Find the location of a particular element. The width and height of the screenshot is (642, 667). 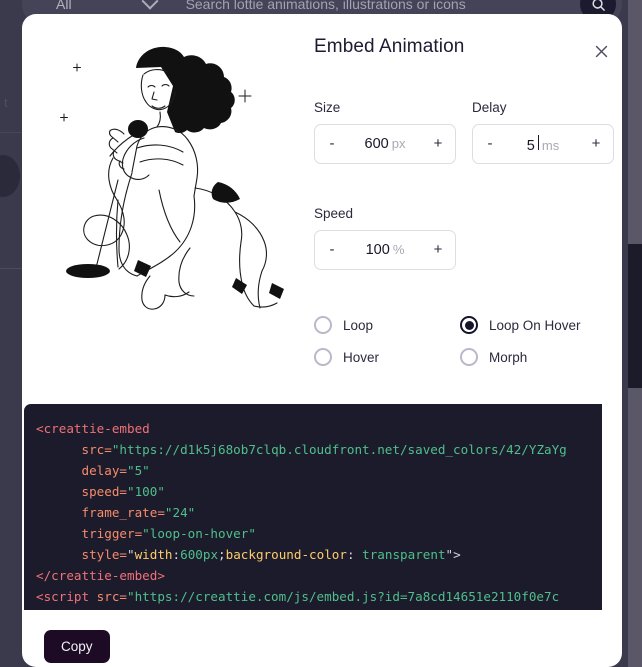

background-category-label: All is located at coordinates (47, 6).